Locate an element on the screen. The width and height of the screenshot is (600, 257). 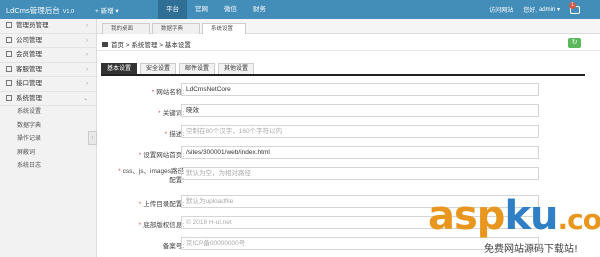
asset-path-label: * css、js、images路径 配置: is located at coordinates (151, 176).